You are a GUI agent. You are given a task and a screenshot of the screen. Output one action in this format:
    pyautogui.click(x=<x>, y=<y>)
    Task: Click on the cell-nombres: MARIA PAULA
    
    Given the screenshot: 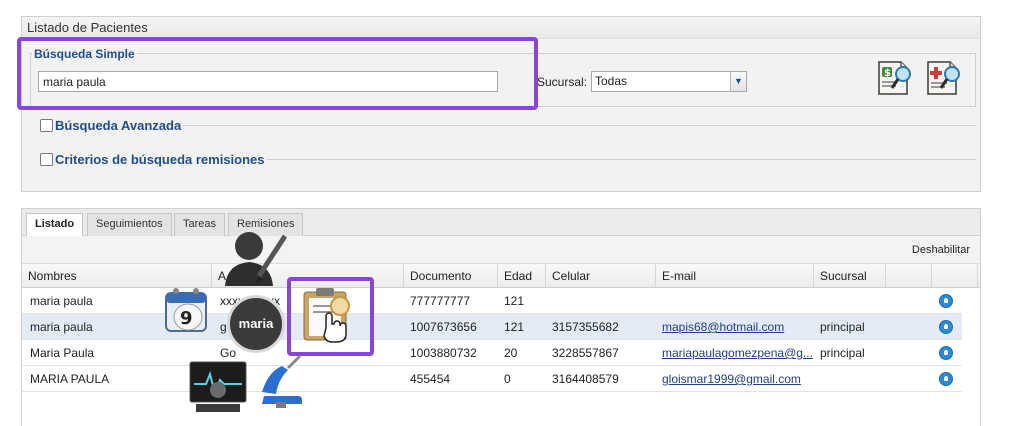 What is the action you would take?
    pyautogui.click(x=70, y=379)
    